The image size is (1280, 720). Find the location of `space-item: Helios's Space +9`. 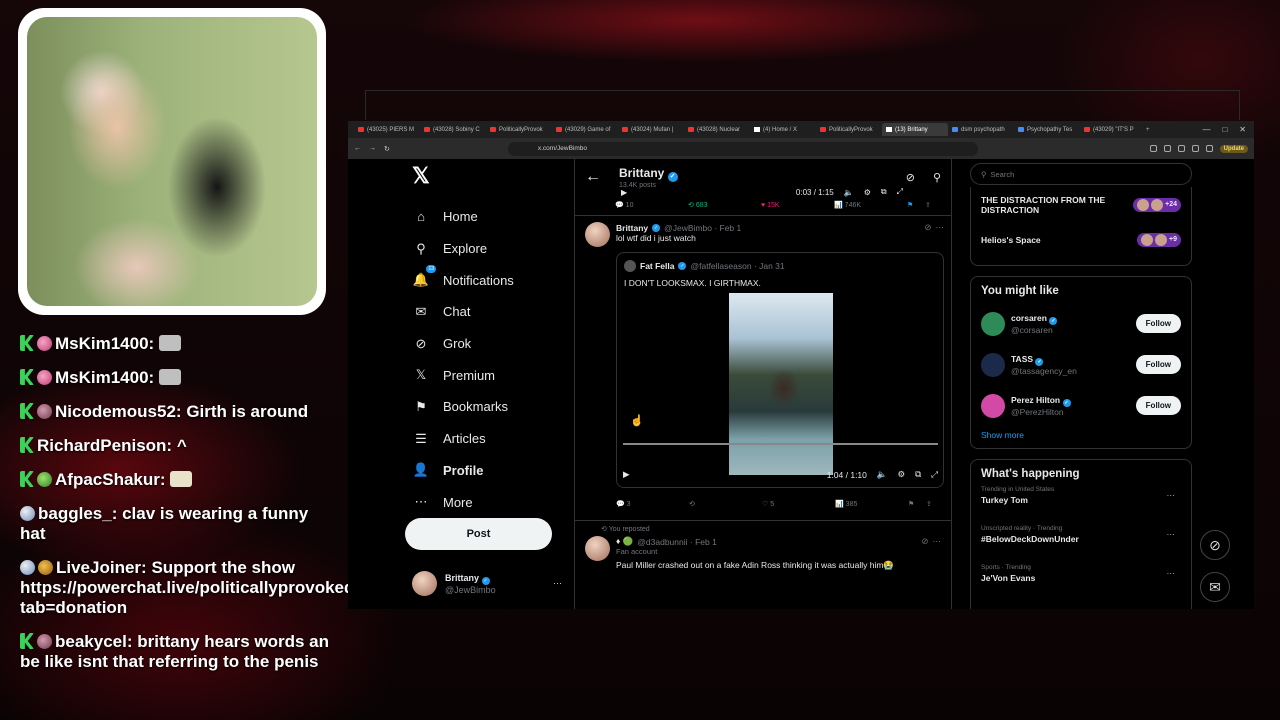

space-item: Helios's Space +9 is located at coordinates (1081, 239).